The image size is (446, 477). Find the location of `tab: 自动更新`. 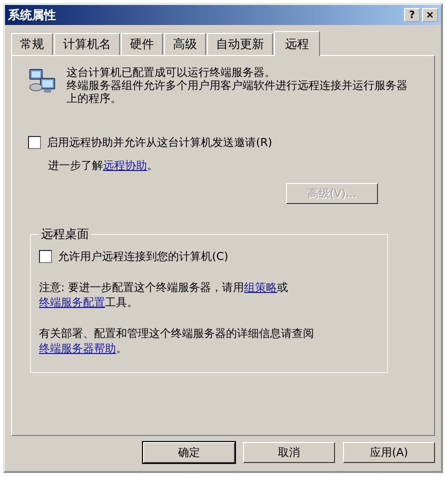

tab: 自动更新 is located at coordinates (240, 44).